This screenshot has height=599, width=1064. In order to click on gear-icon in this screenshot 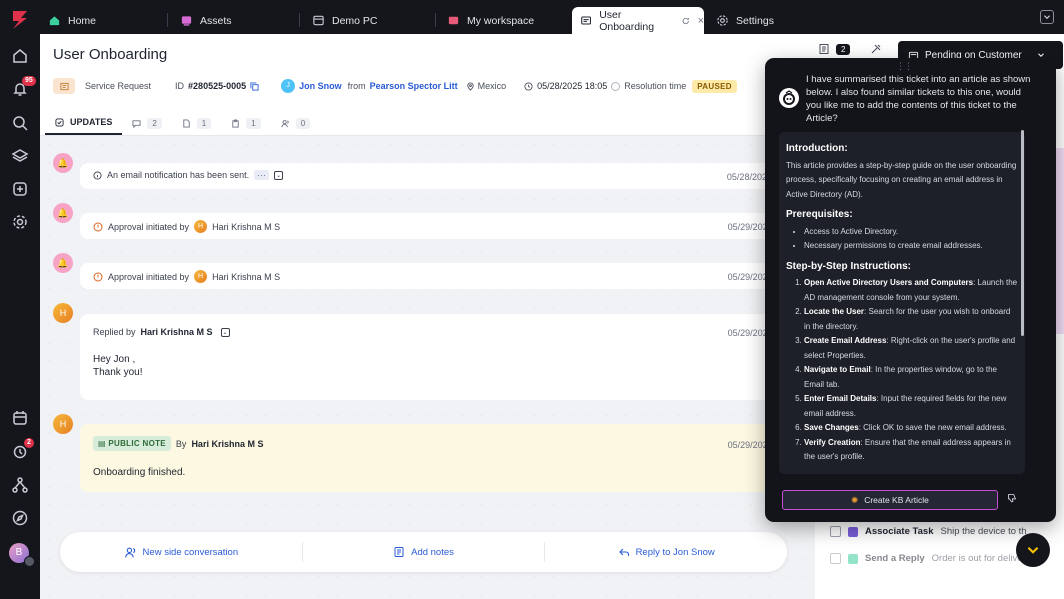, I will do `click(20, 222)`.